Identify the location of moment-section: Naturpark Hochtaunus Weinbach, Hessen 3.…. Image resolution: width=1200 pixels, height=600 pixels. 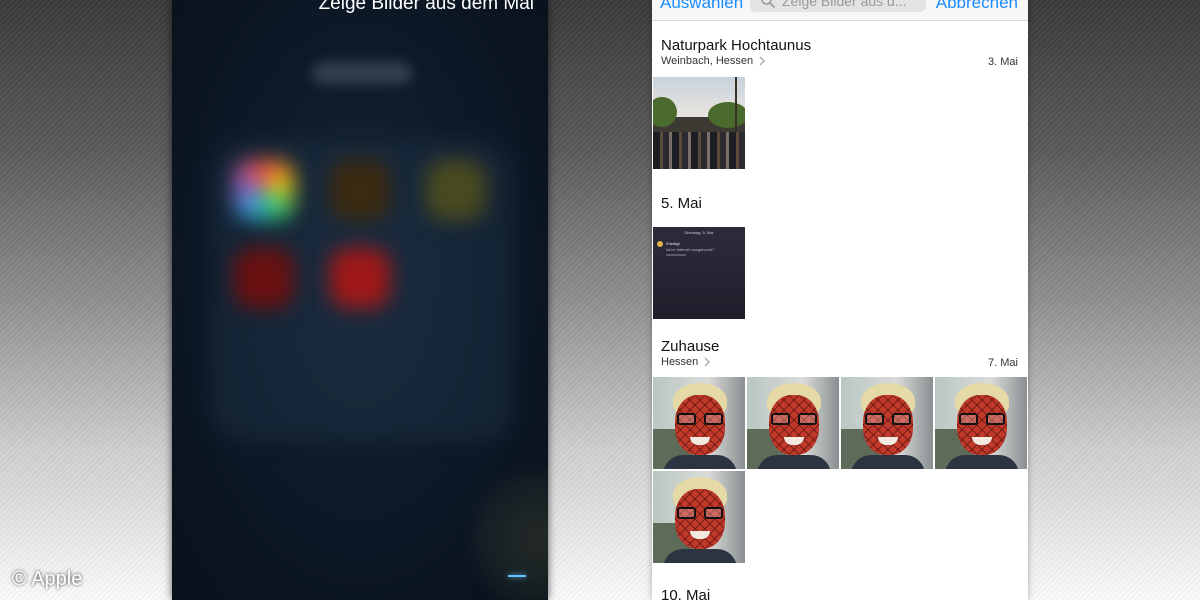
(840, 87).